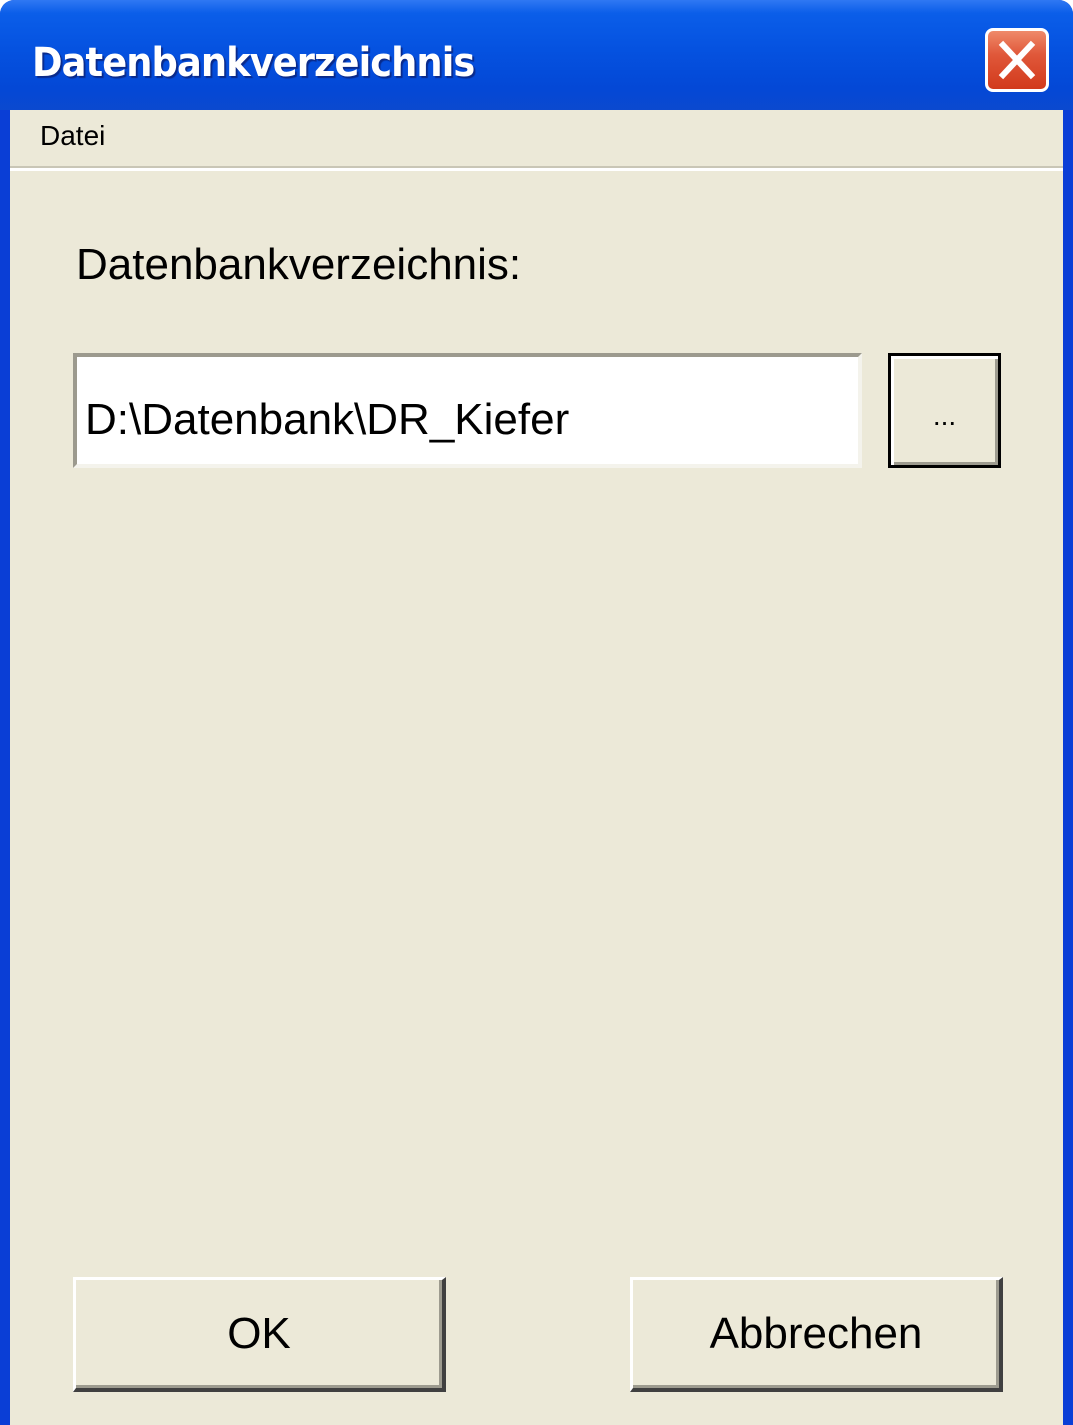 This screenshot has height=1425, width=1073. Describe the element at coordinates (467, 410) in the screenshot. I see `directory-path-input` at that location.